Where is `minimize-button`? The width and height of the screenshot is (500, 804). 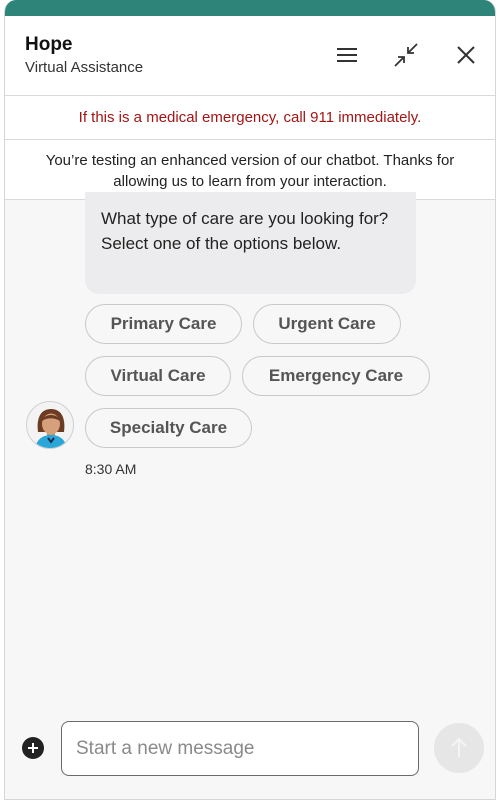
minimize-button is located at coordinates (406, 55).